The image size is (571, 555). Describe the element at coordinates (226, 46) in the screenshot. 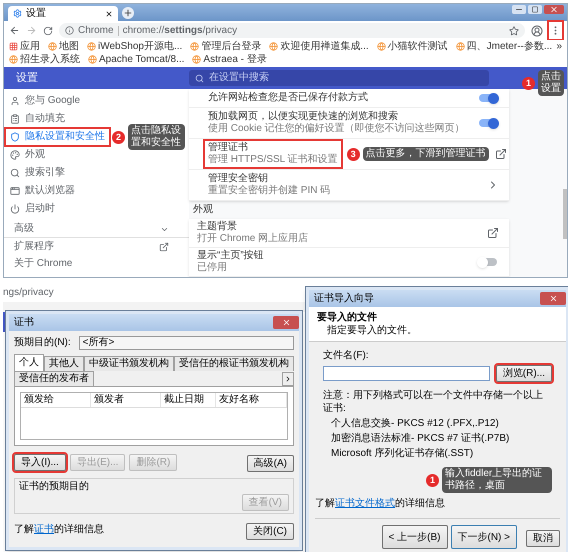

I see `bookmark-item: 管理后台登录` at that location.